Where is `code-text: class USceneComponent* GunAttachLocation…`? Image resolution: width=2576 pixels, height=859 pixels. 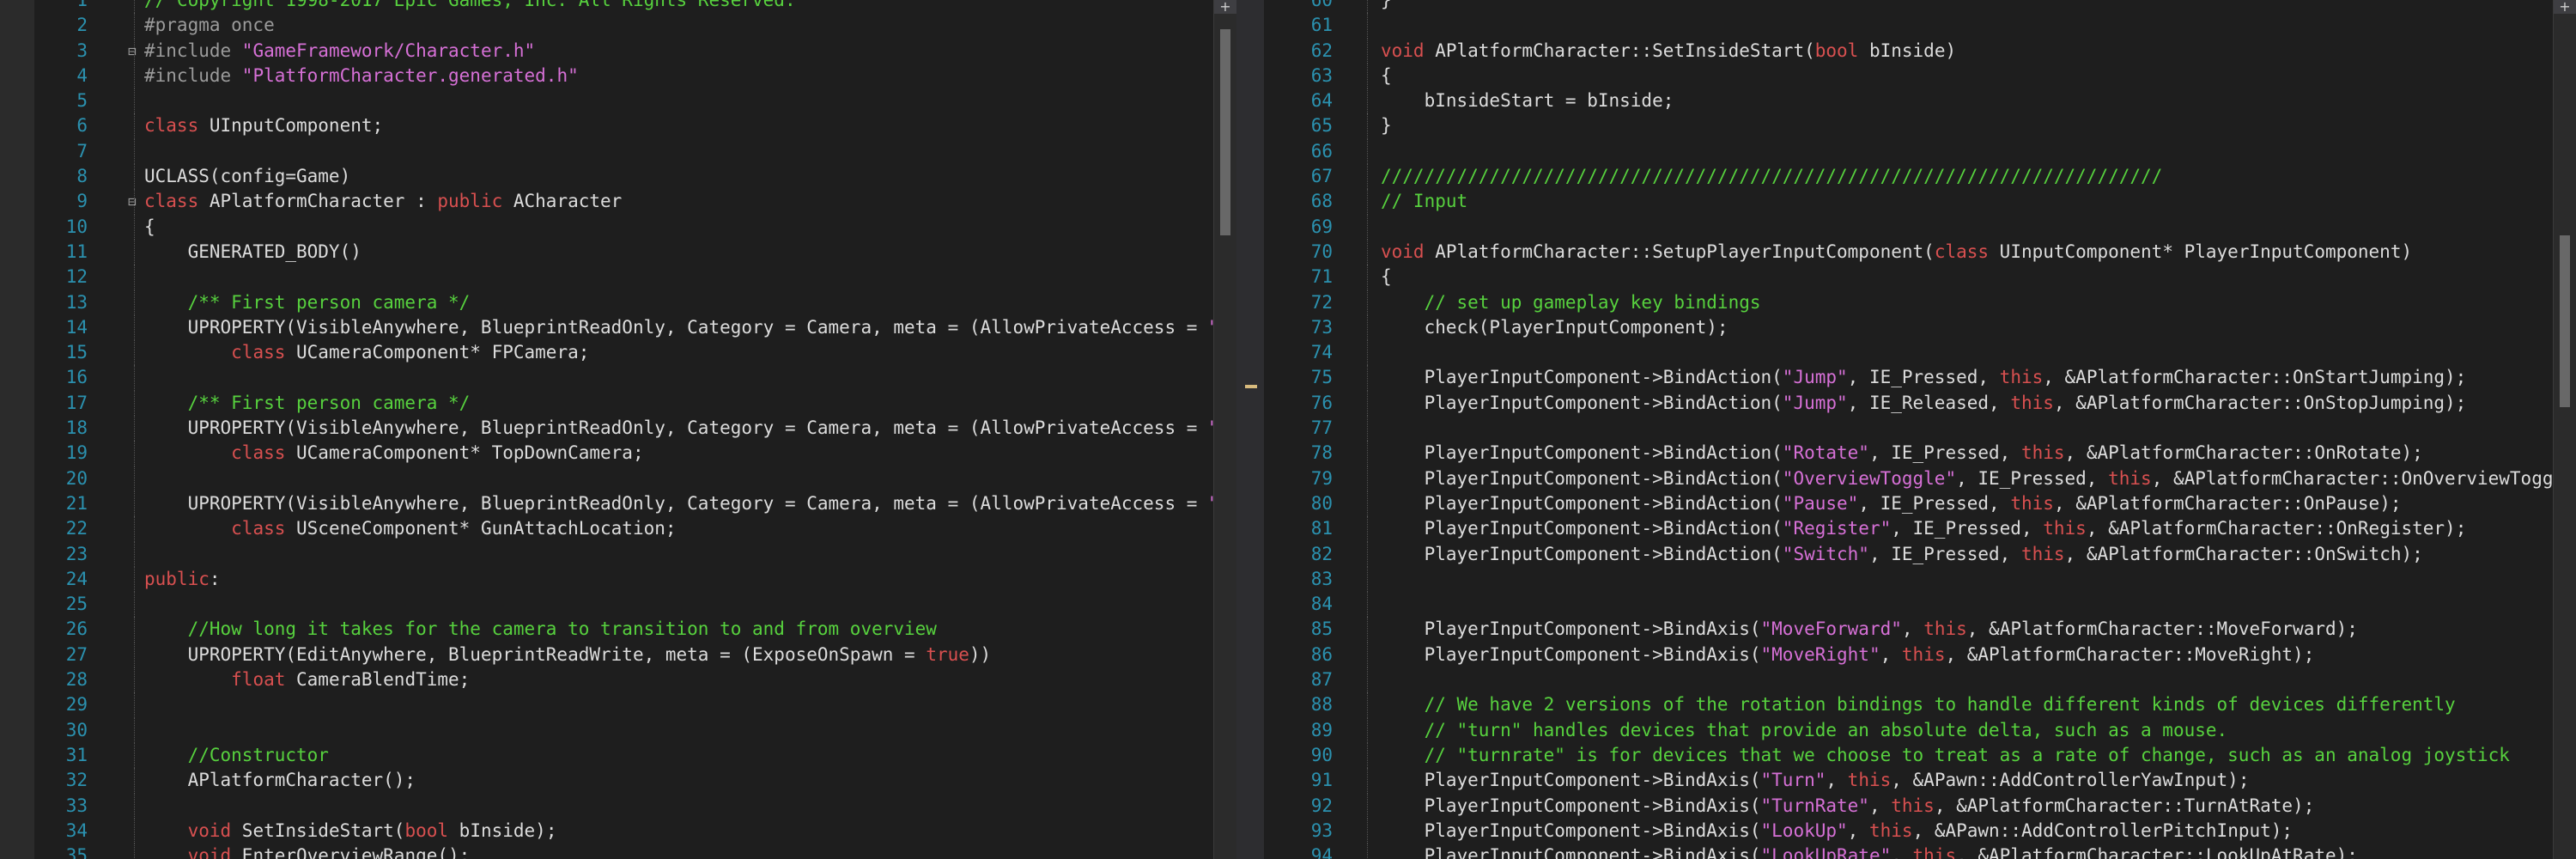 code-text: class USceneComponent* GunAttachLocation… is located at coordinates (410, 529).